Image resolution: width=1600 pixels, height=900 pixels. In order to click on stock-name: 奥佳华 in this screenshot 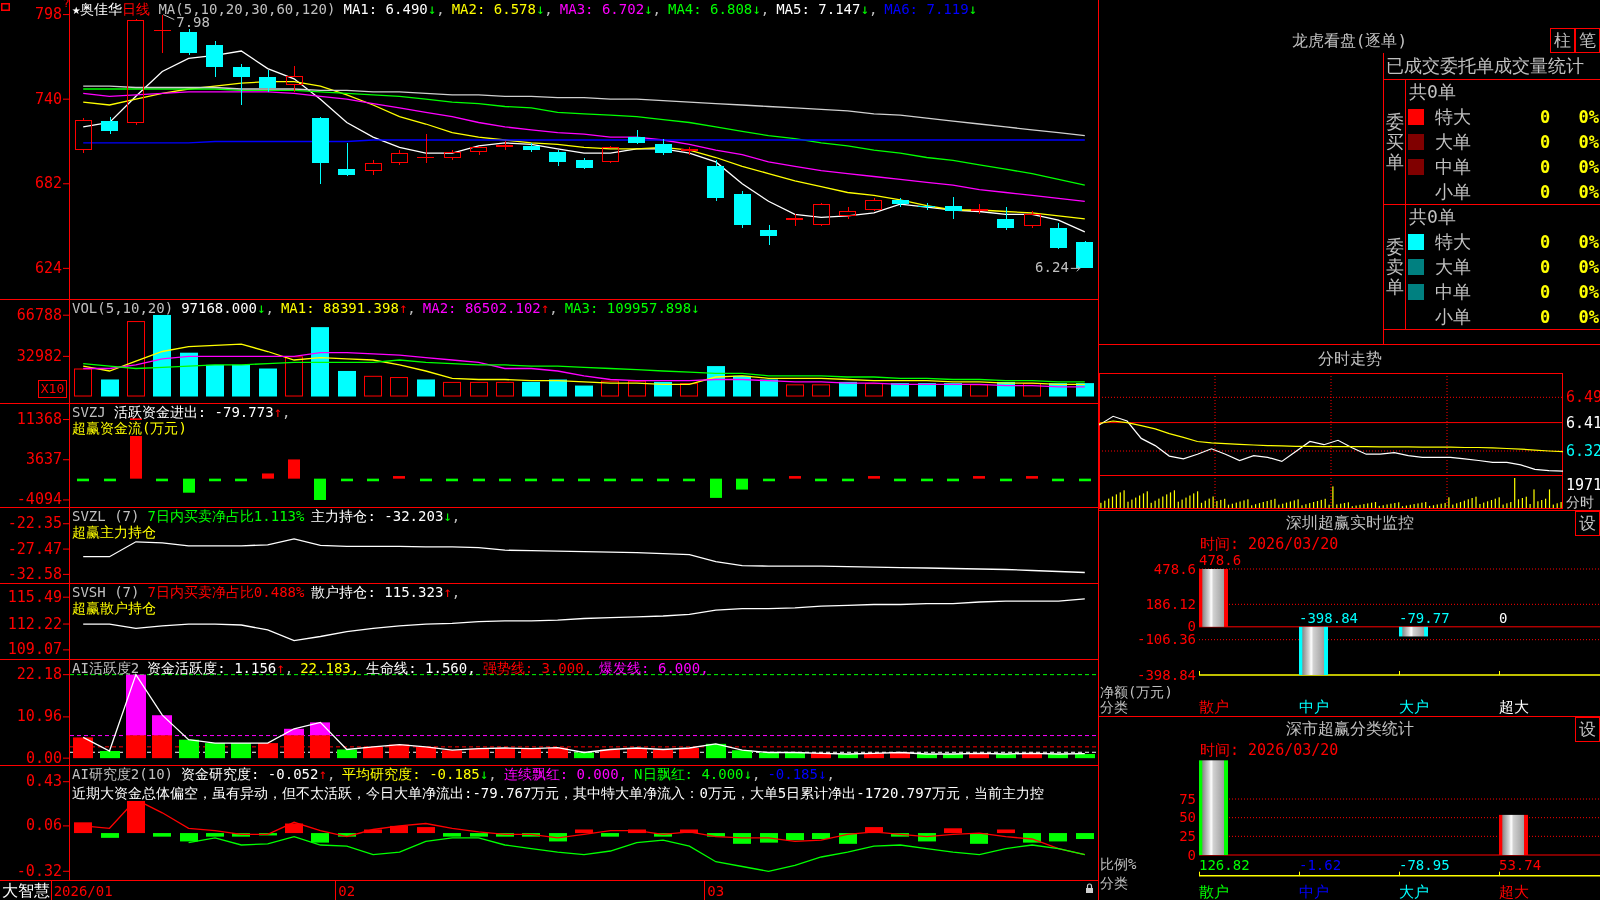, I will do `click(101, 9)`.